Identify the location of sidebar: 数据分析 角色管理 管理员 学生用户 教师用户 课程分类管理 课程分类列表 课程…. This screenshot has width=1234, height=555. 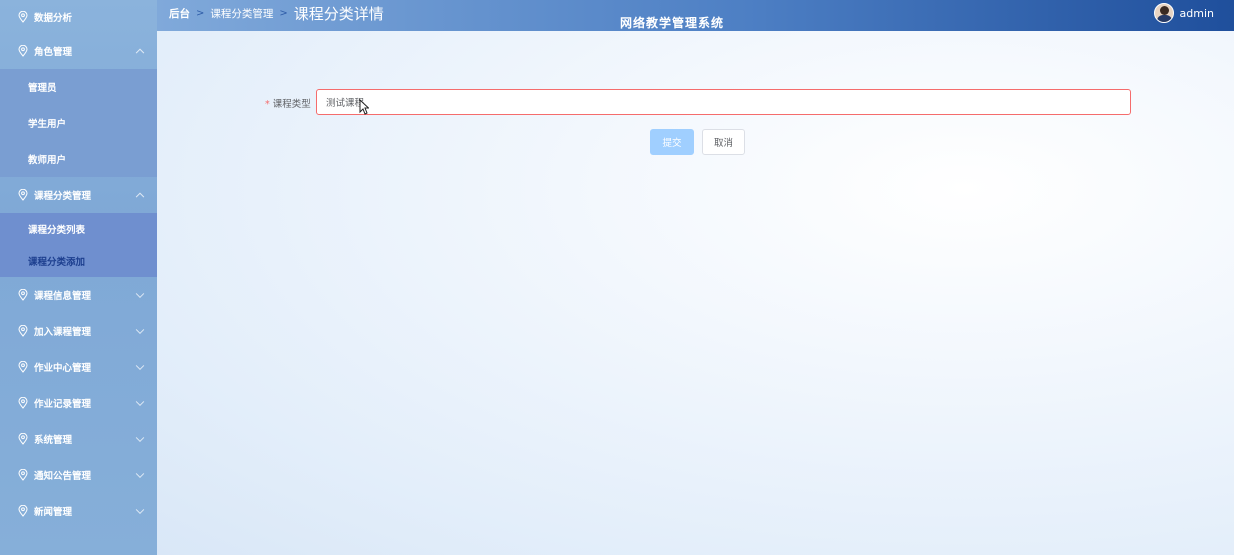
(78, 277).